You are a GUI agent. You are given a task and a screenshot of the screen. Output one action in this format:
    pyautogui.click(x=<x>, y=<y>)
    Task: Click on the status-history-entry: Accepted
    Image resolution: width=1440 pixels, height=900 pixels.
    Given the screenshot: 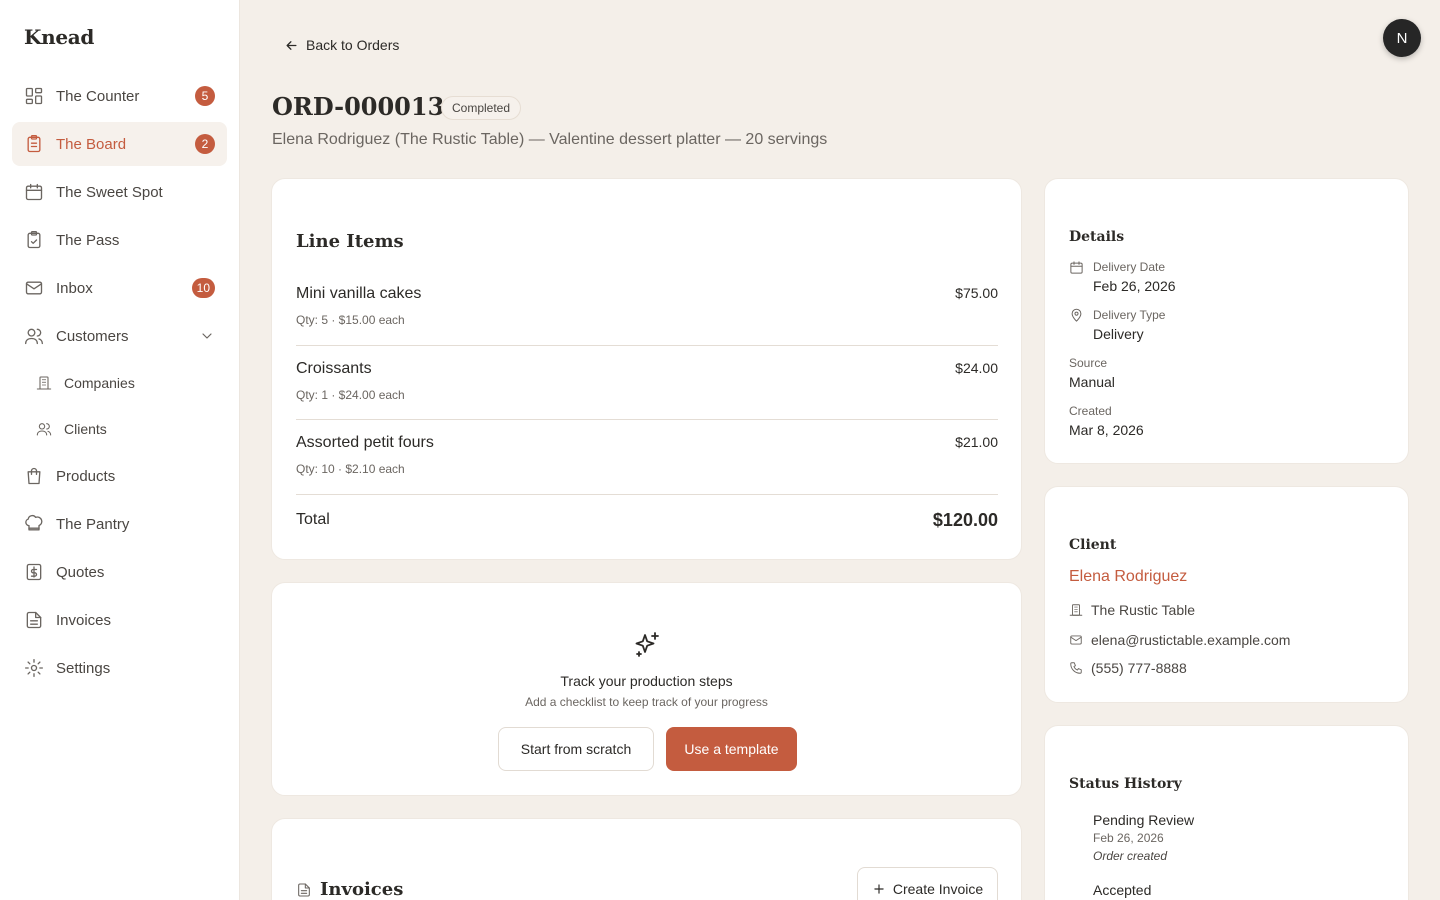 What is the action you would take?
    pyautogui.click(x=1122, y=890)
    